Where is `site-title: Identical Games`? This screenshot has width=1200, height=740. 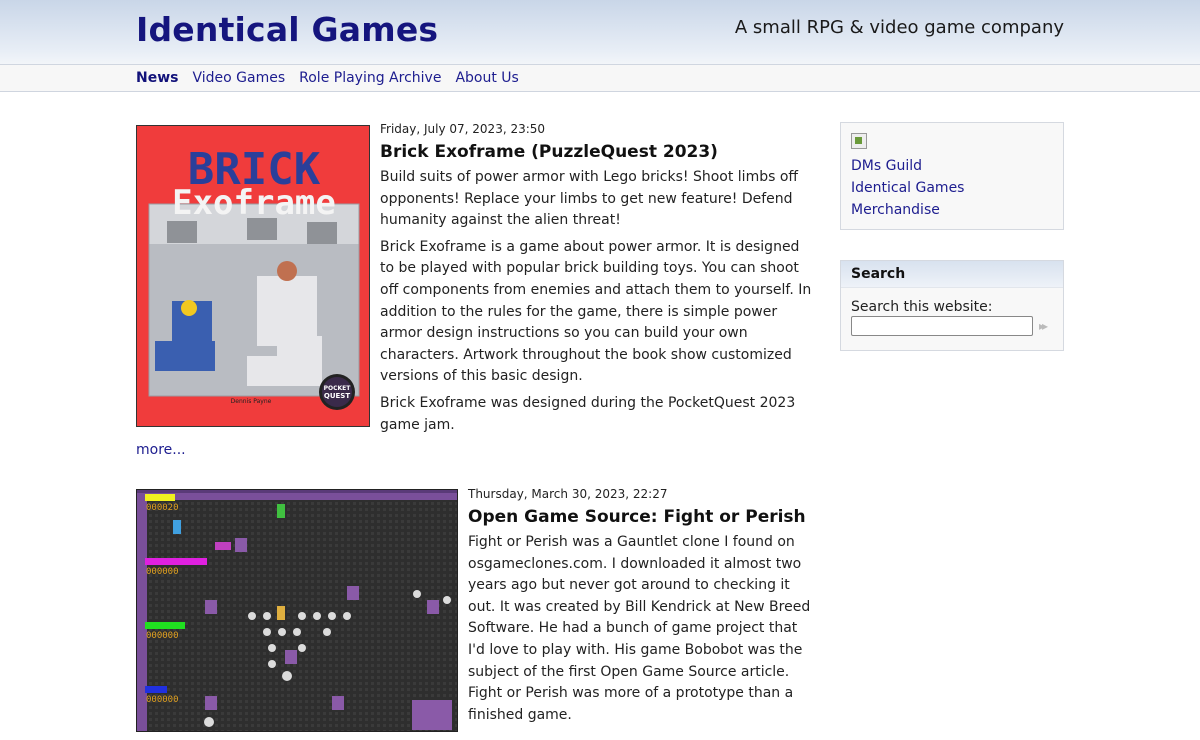 site-title: Identical Games is located at coordinates (287, 29).